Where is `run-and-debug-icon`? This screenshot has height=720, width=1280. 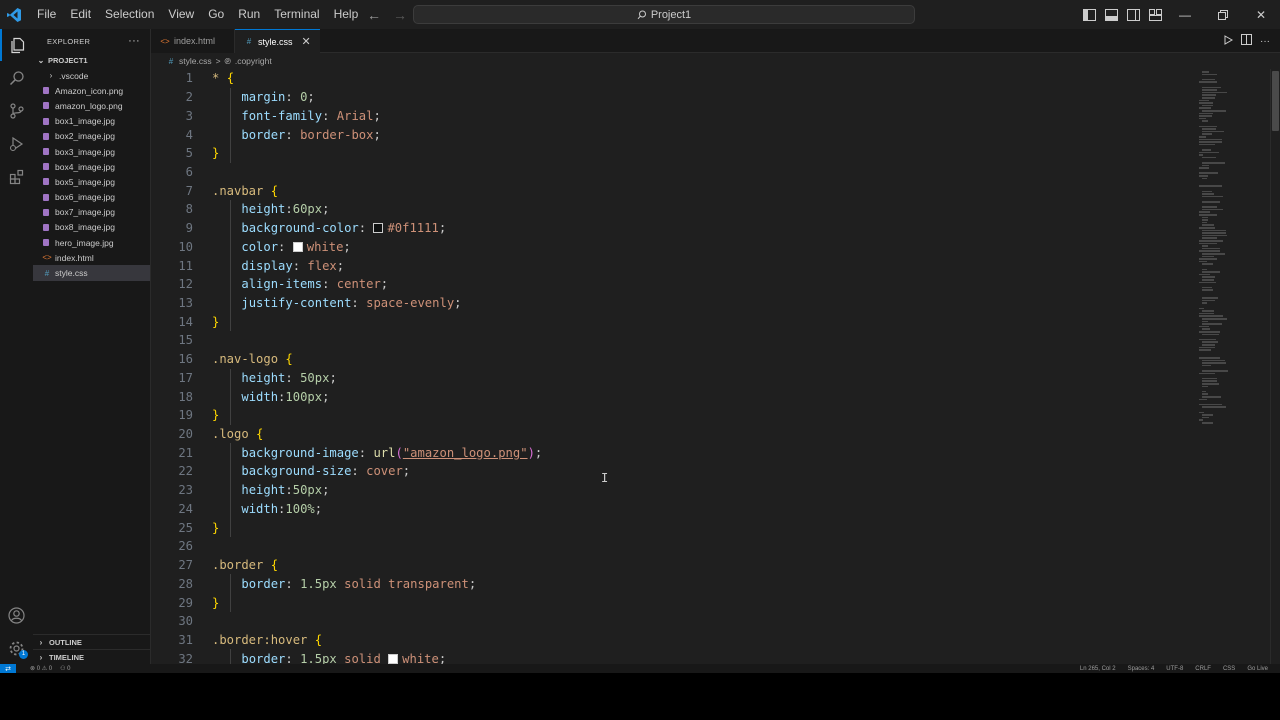
run-and-debug-icon is located at coordinates (16, 144).